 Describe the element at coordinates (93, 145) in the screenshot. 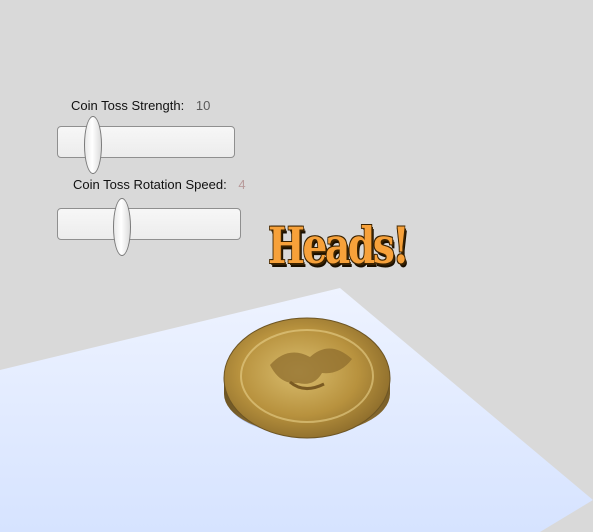

I see `strength-slider-handle` at that location.